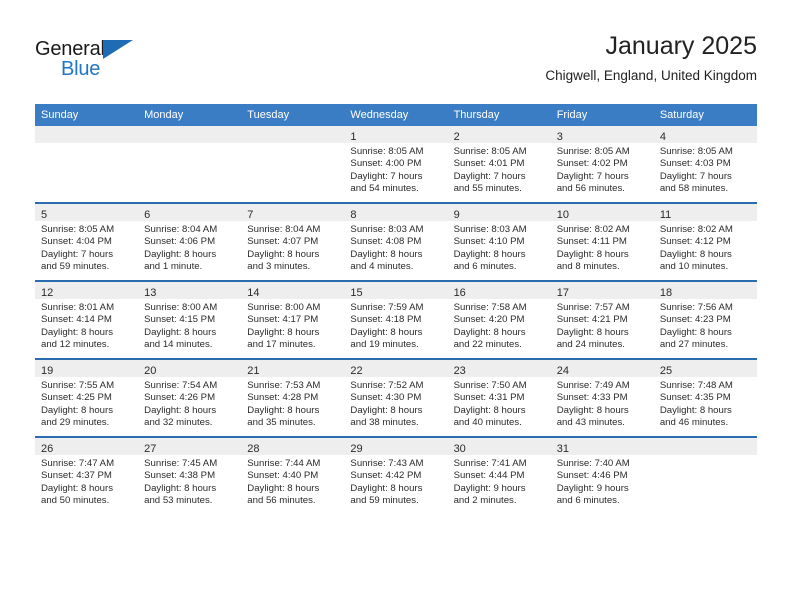 The width and height of the screenshot is (792, 612). I want to click on day-number: 26, so click(47, 449).